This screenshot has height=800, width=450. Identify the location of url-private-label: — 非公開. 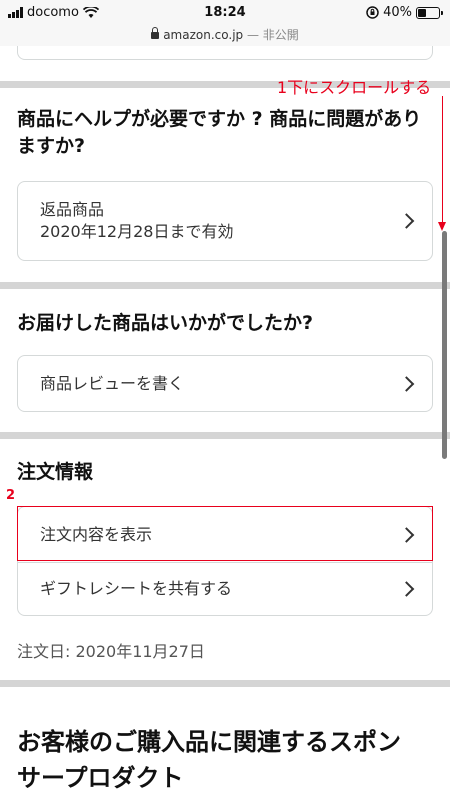
(272, 35).